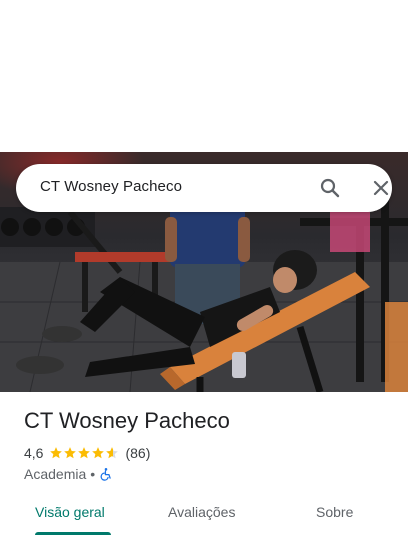 The image size is (408, 544). Describe the element at coordinates (73, 533) in the screenshot. I see `active-tab-indicator` at that location.